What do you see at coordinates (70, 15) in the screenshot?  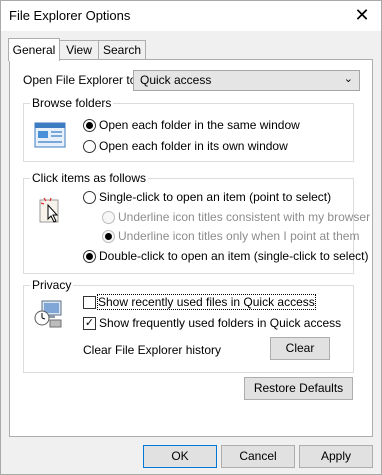 I see `window-title: File Explorer Options` at bounding box center [70, 15].